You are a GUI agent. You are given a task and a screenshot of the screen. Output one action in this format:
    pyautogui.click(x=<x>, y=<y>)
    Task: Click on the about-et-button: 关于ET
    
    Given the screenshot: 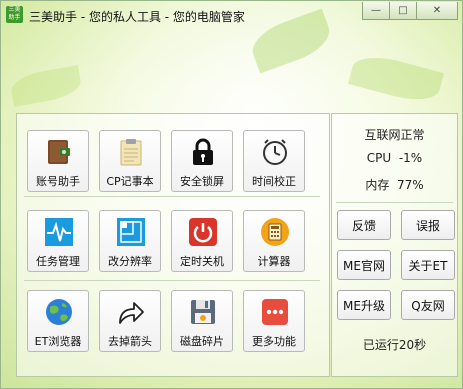 What is the action you would take?
    pyautogui.click(x=428, y=265)
    